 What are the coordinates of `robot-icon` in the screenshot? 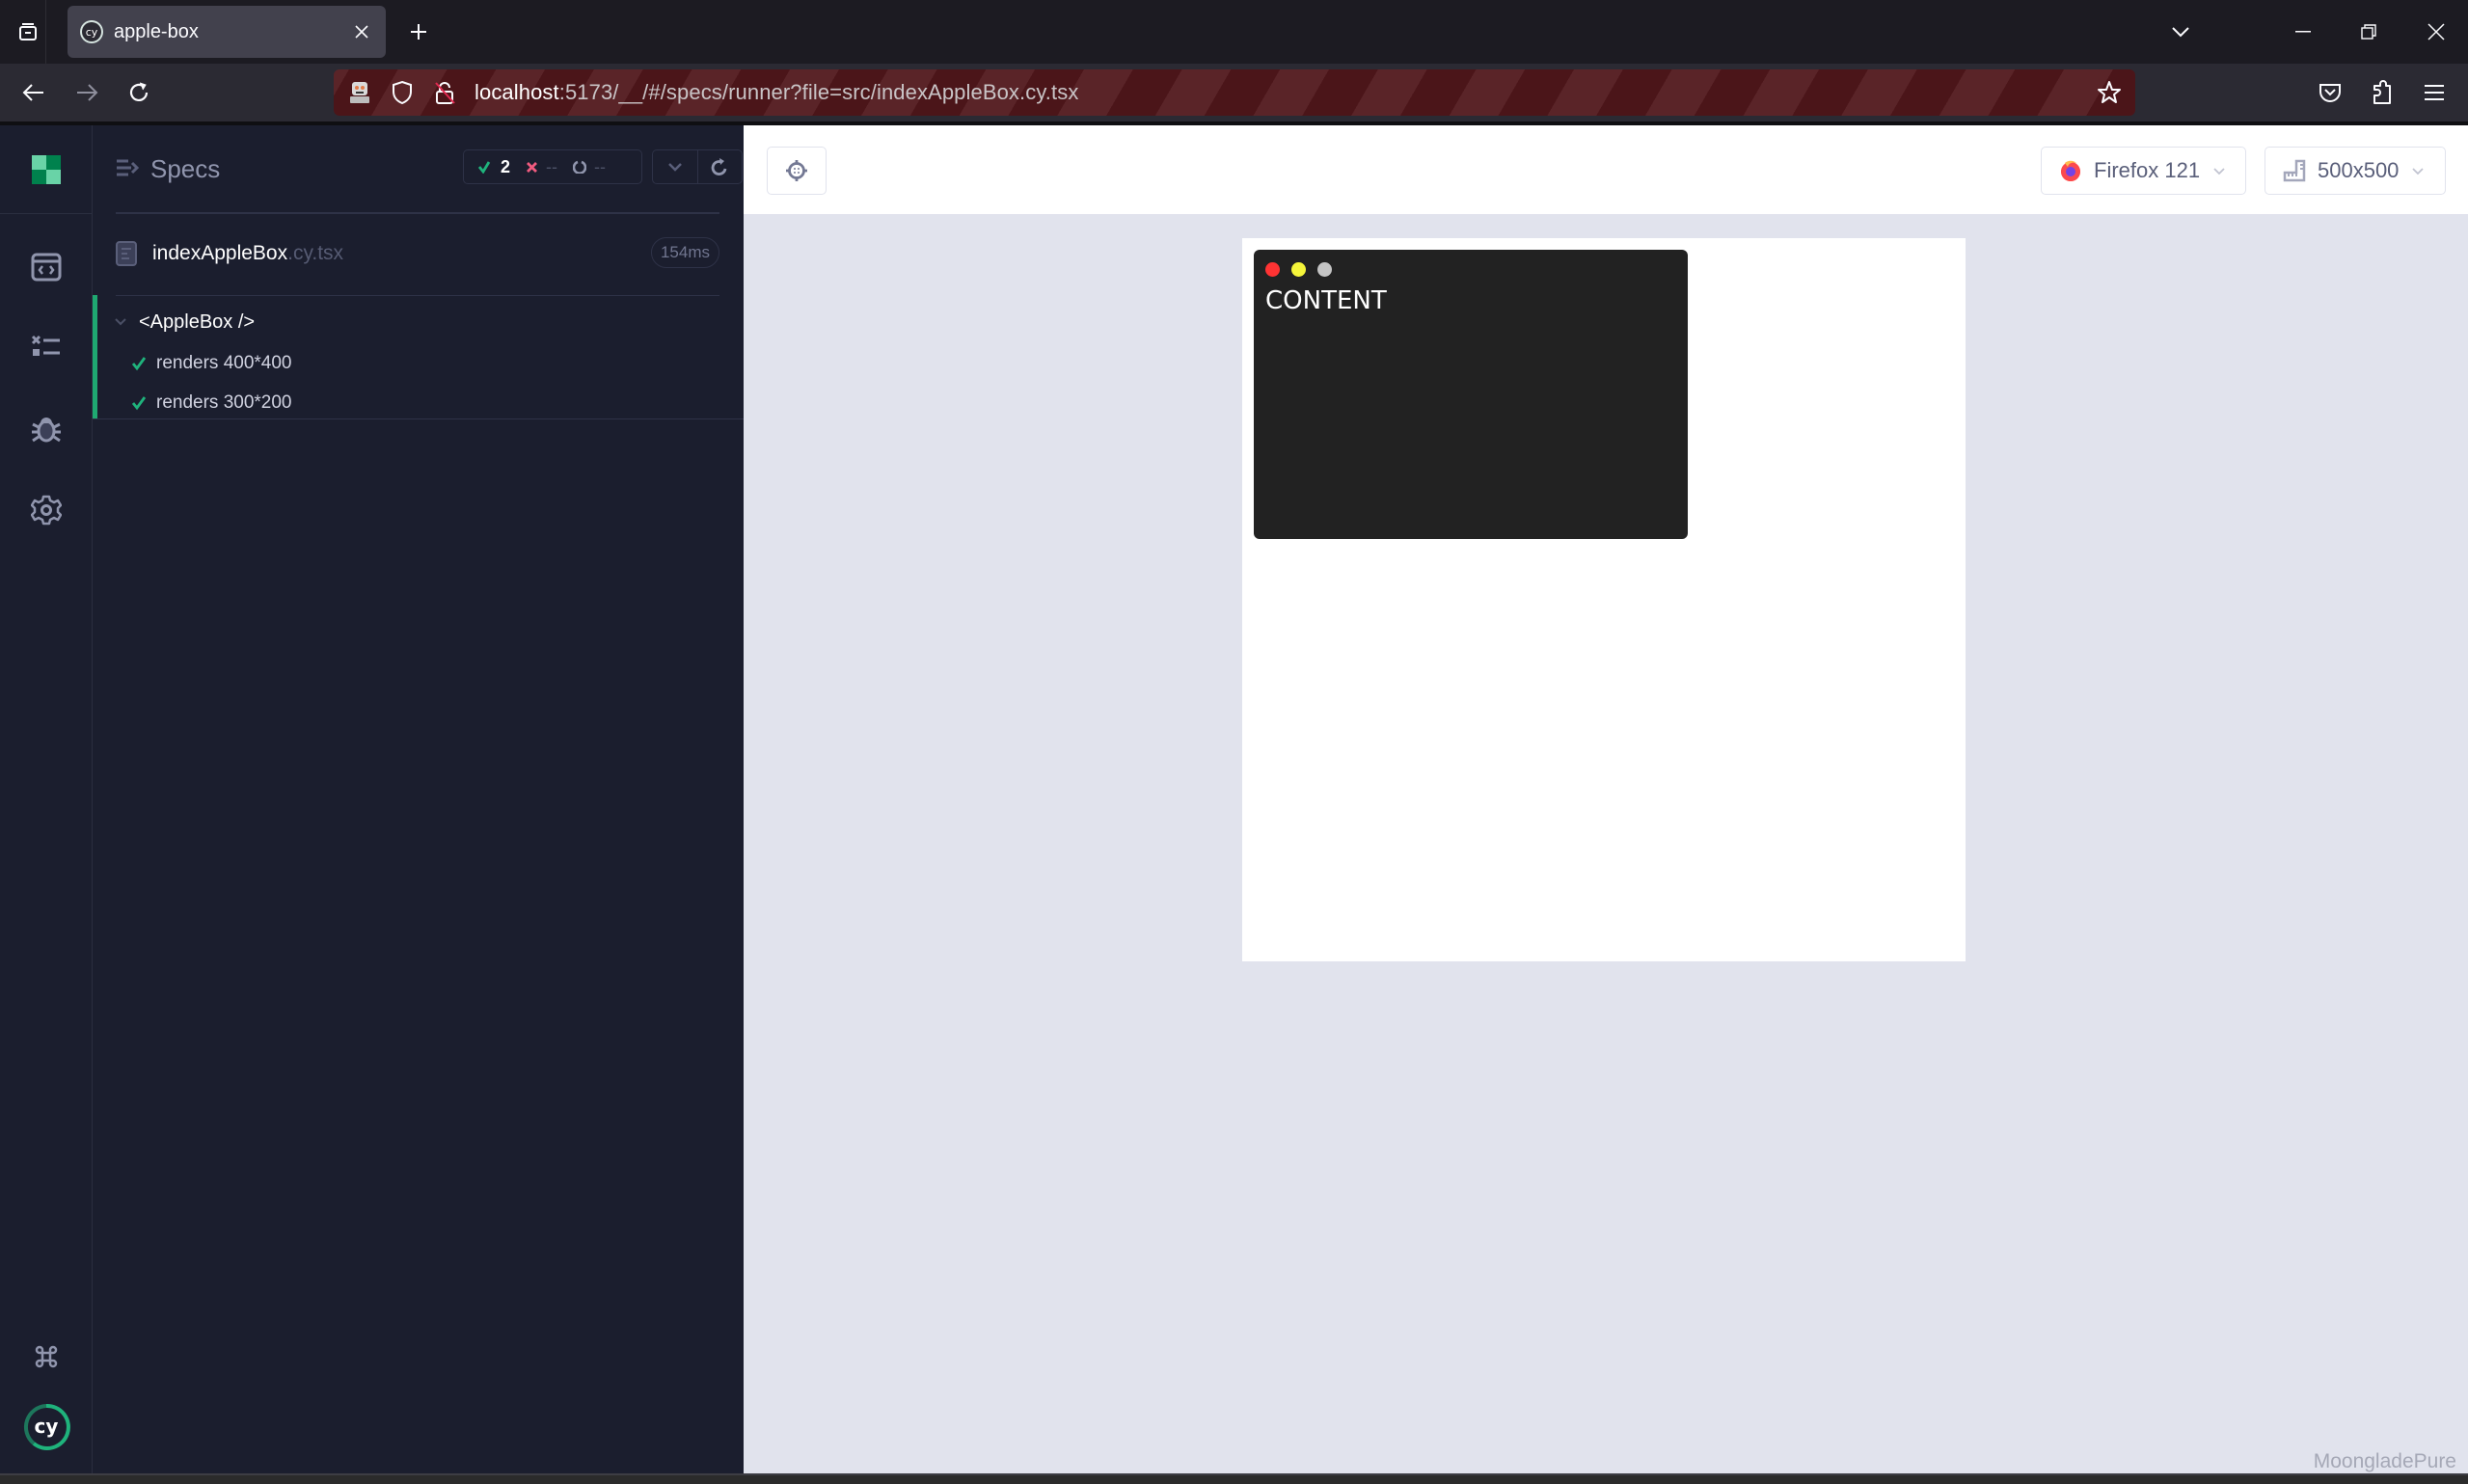 It's located at (359, 92).